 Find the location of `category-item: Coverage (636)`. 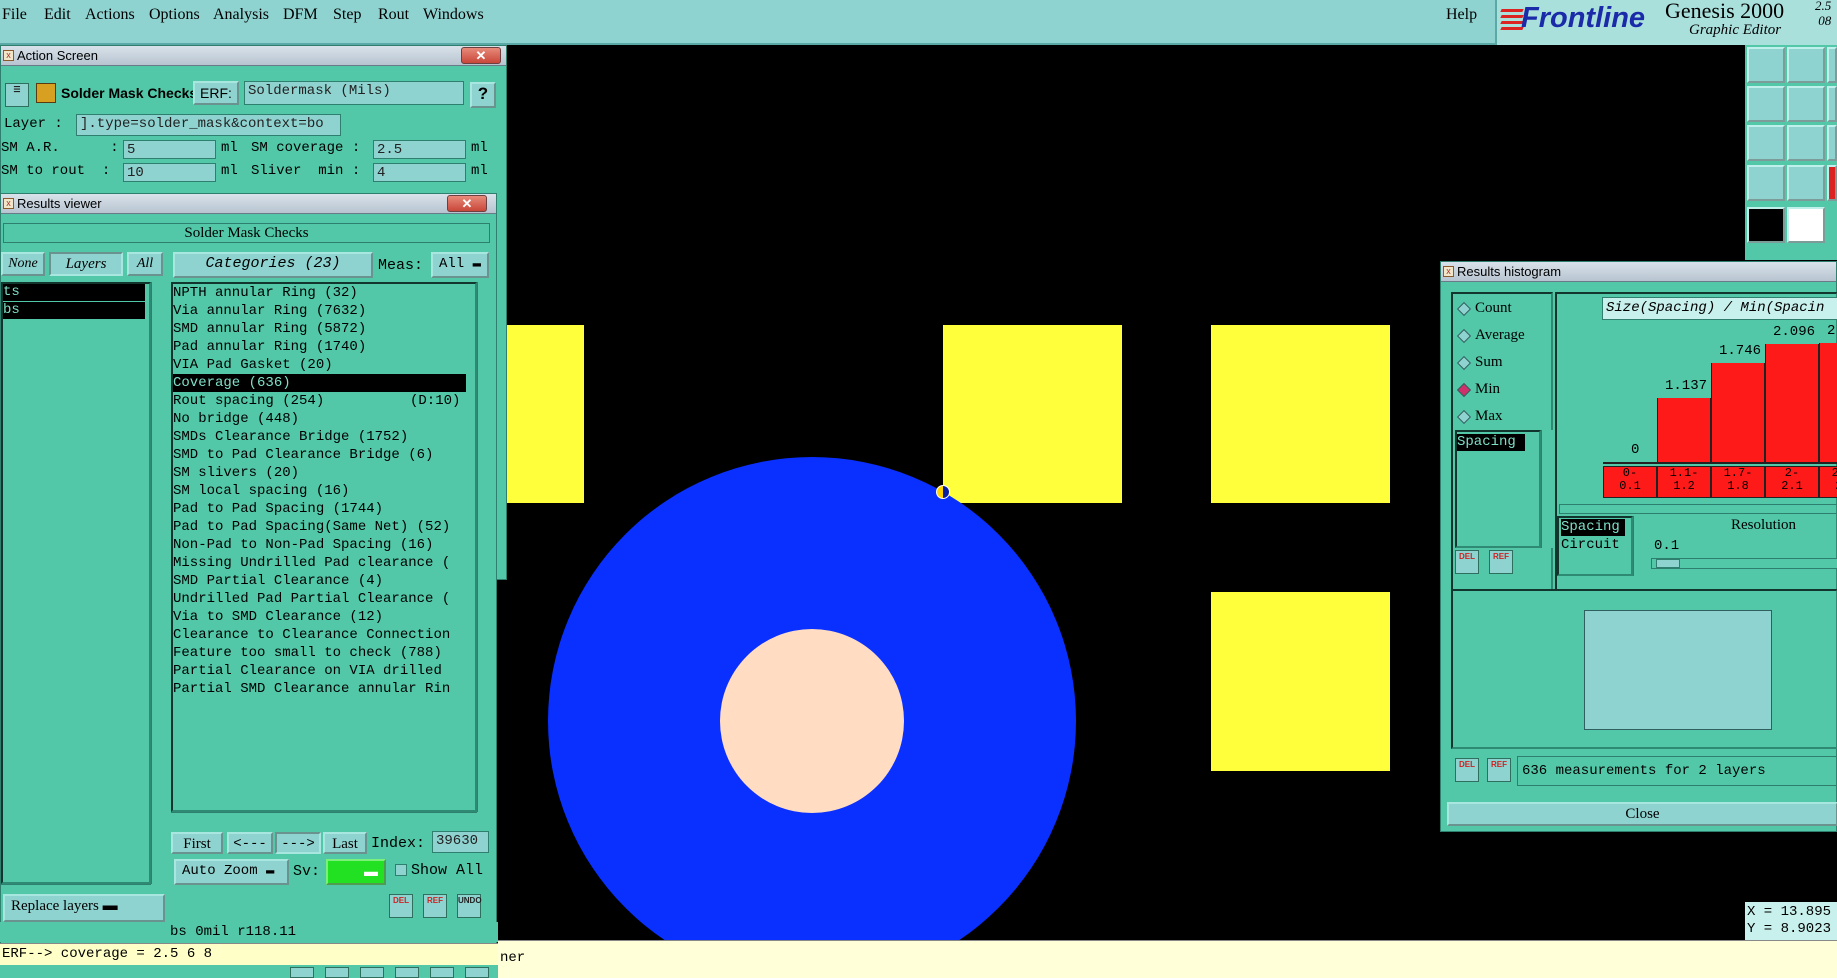

category-item: Coverage (636) is located at coordinates (319, 383).